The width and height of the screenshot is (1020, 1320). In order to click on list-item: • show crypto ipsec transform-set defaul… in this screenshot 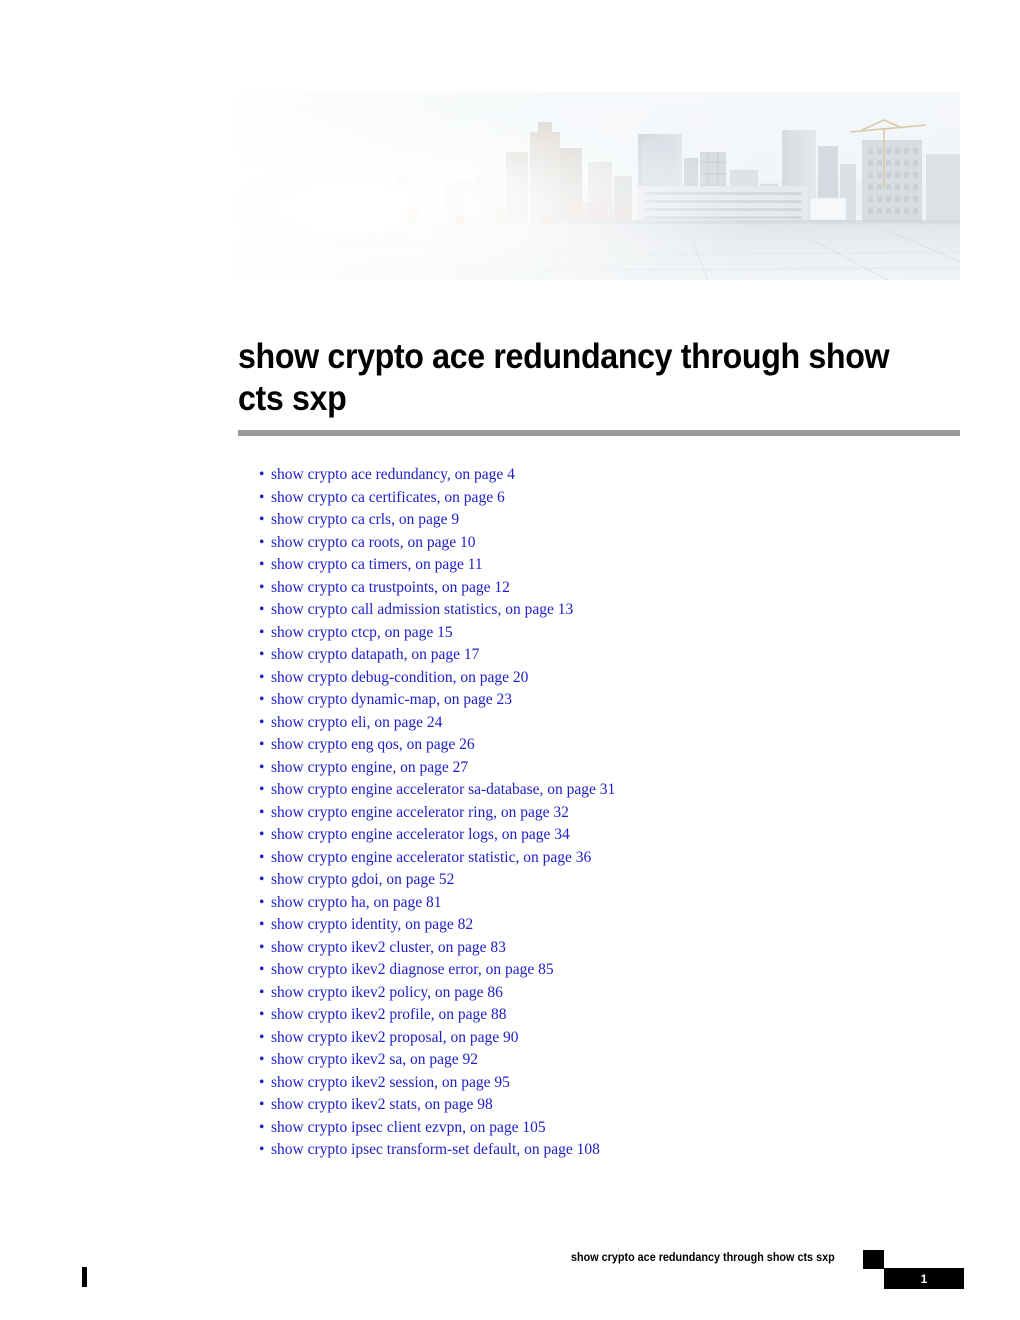, I will do `click(608, 1150)`.